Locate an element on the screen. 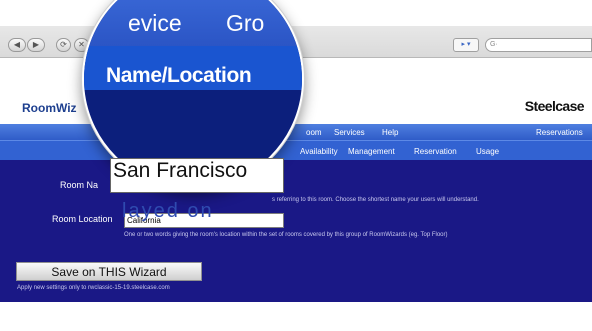  room-name-input: San Francisco is located at coordinates (197, 175).